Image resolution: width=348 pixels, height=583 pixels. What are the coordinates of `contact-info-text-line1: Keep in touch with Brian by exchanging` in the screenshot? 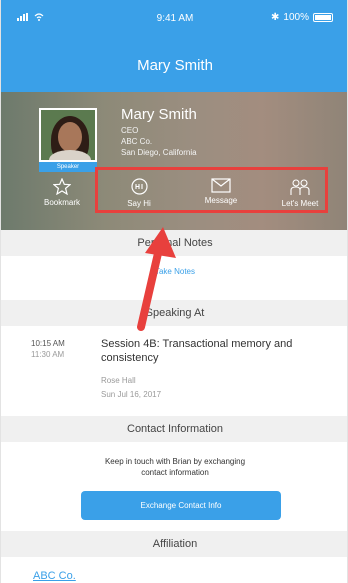 It's located at (175, 461).